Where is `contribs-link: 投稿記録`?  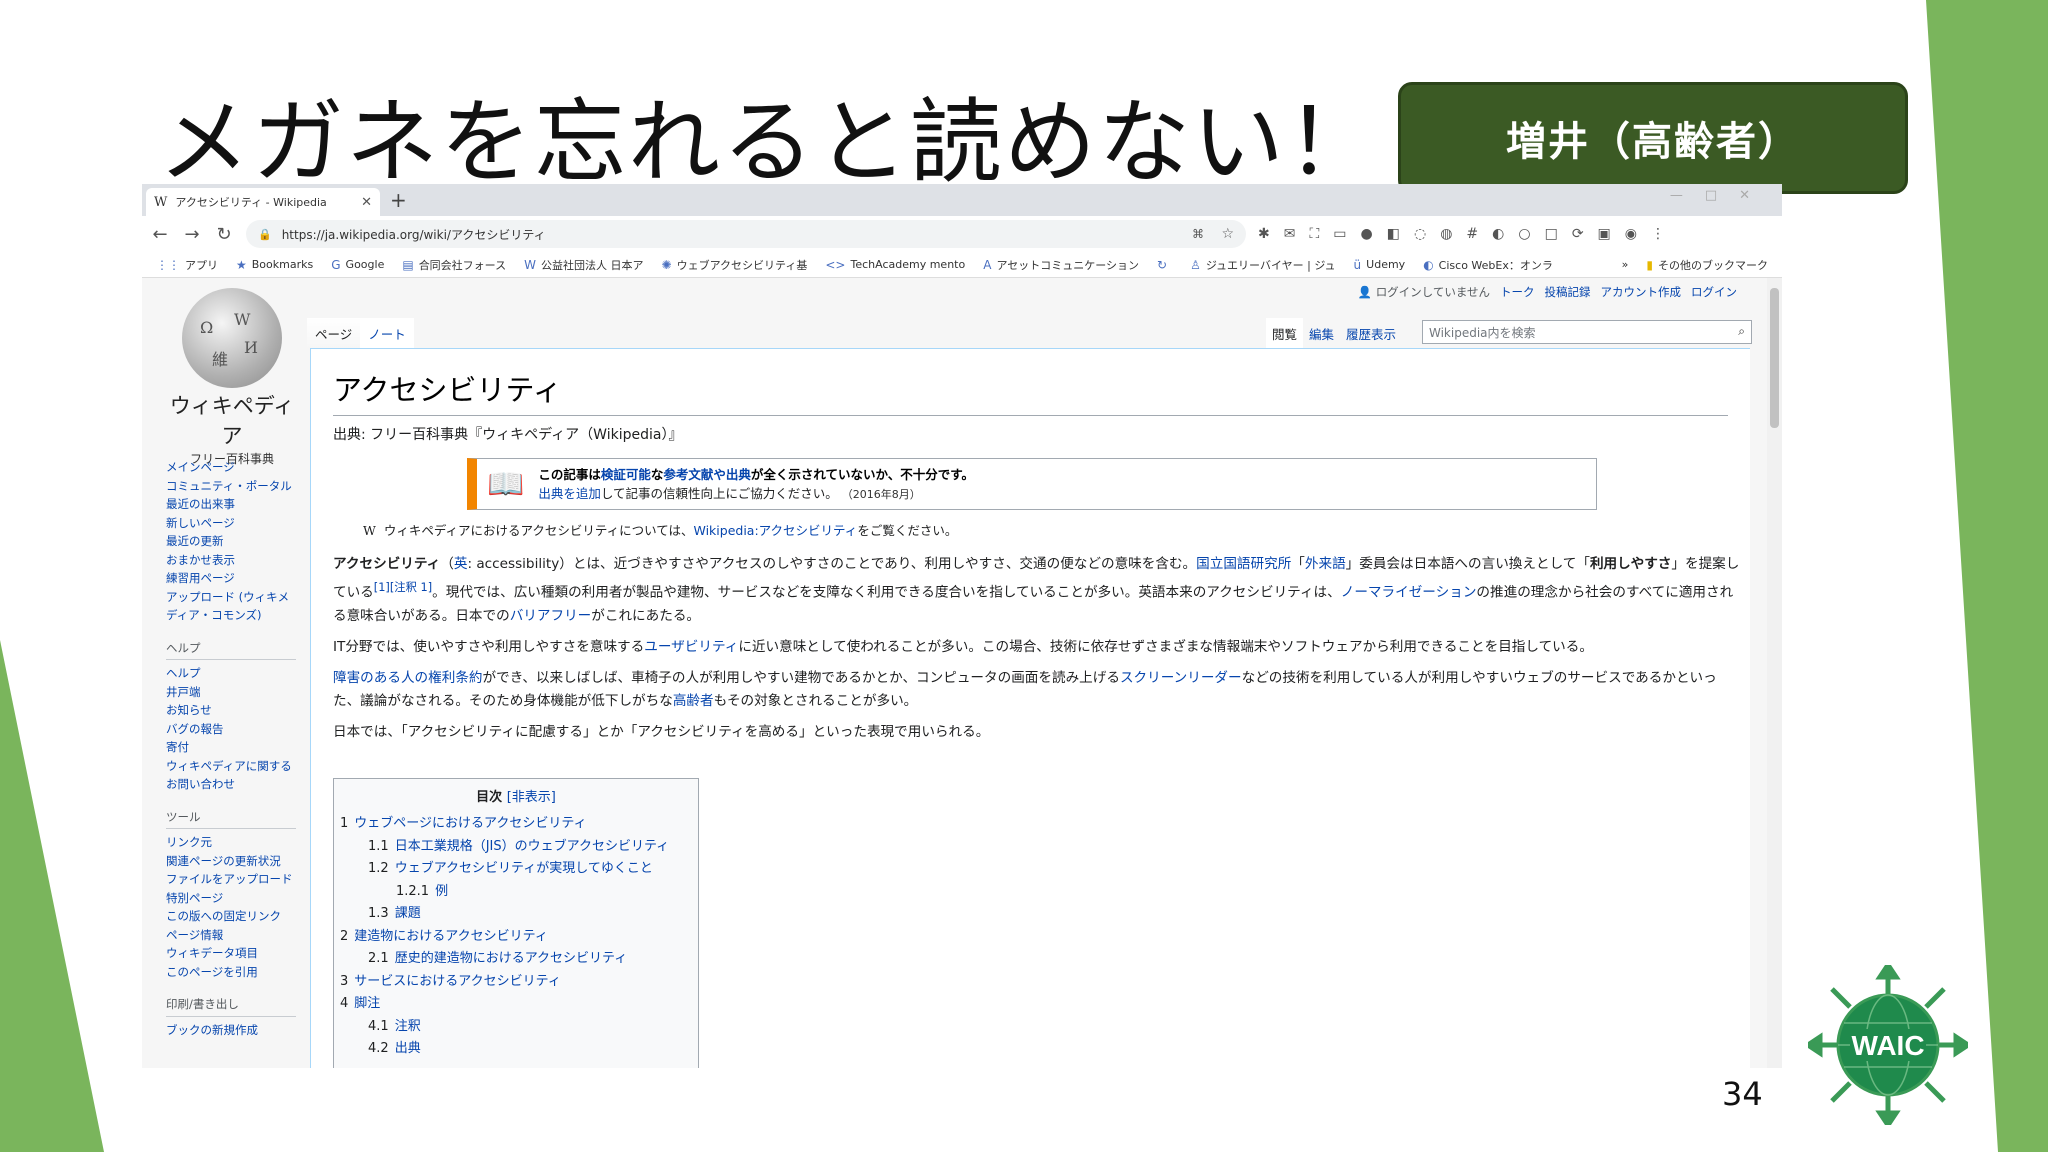 contribs-link: 投稿記録 is located at coordinates (1568, 292).